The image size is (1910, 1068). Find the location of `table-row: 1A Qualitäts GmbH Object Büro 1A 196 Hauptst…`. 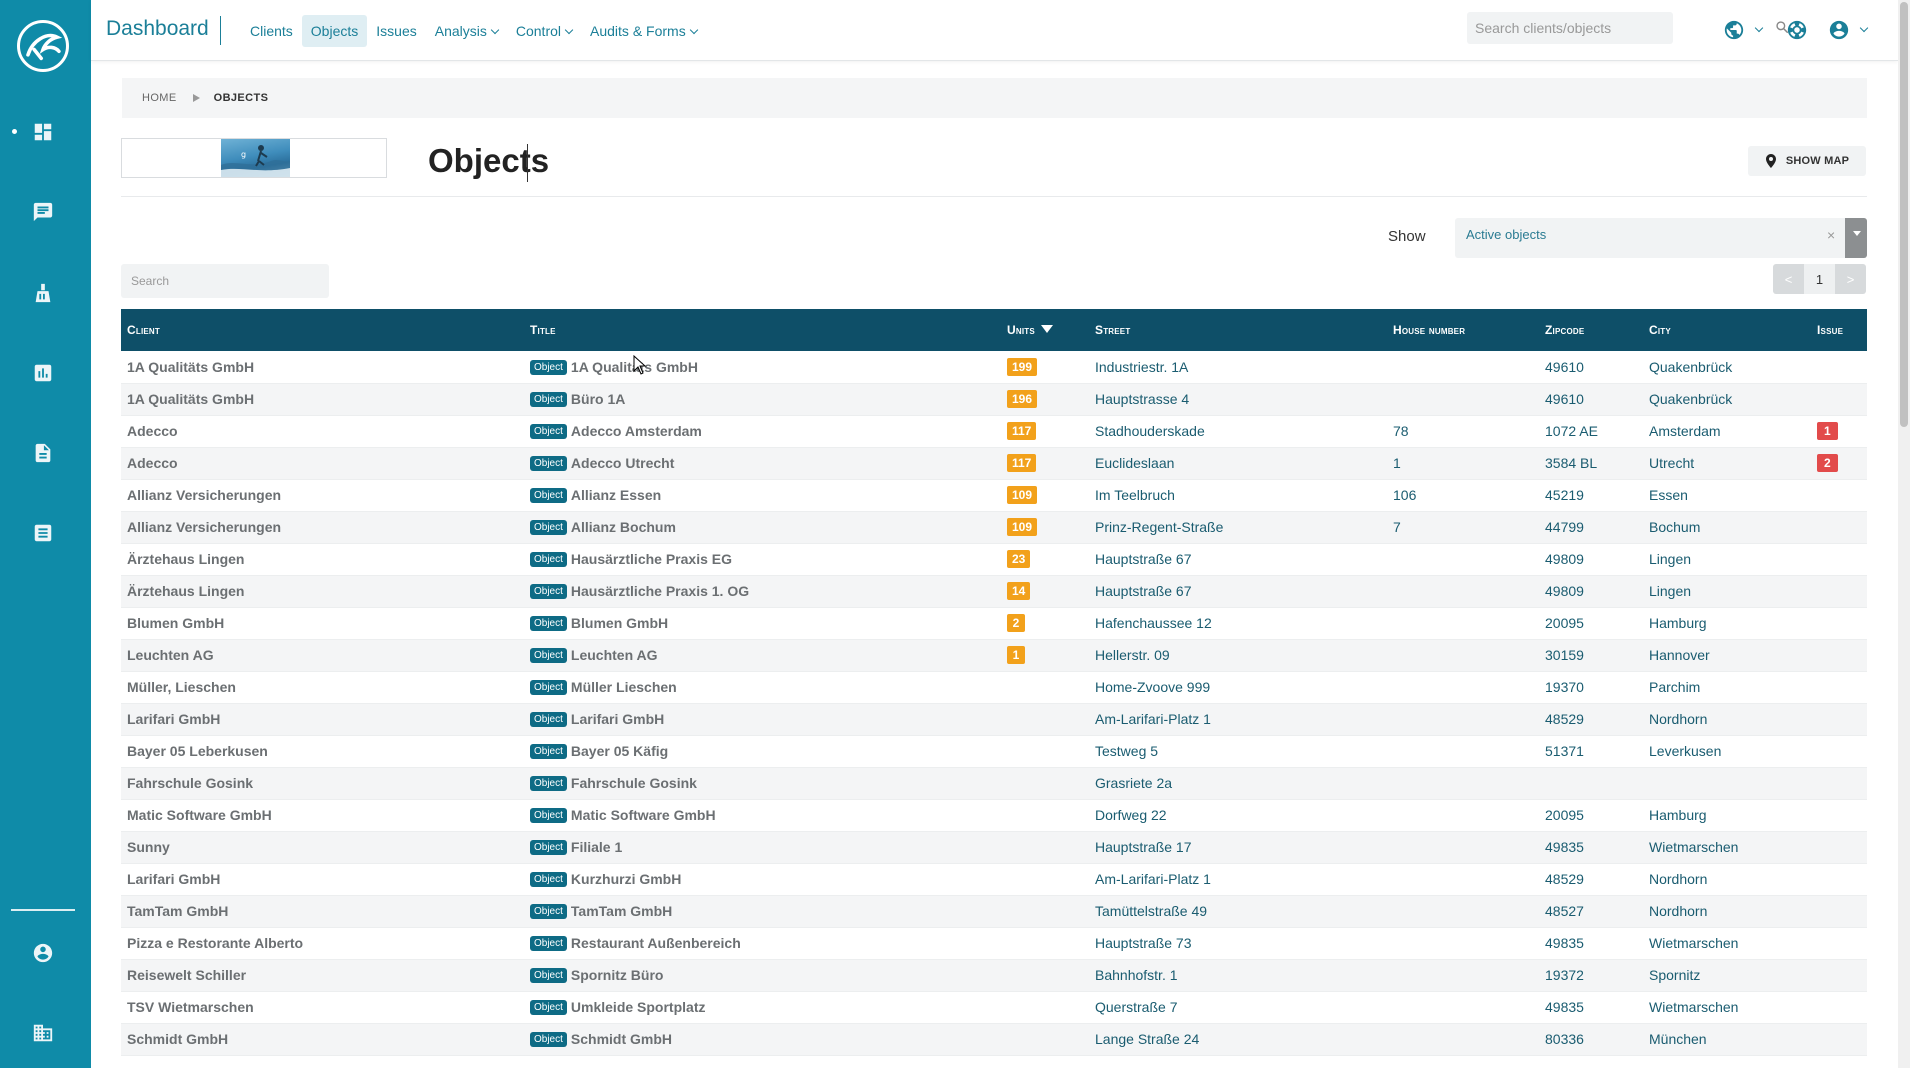

table-row: 1A Qualitäts GmbH Object Büro 1A 196 Hauptst… is located at coordinates (994, 399).